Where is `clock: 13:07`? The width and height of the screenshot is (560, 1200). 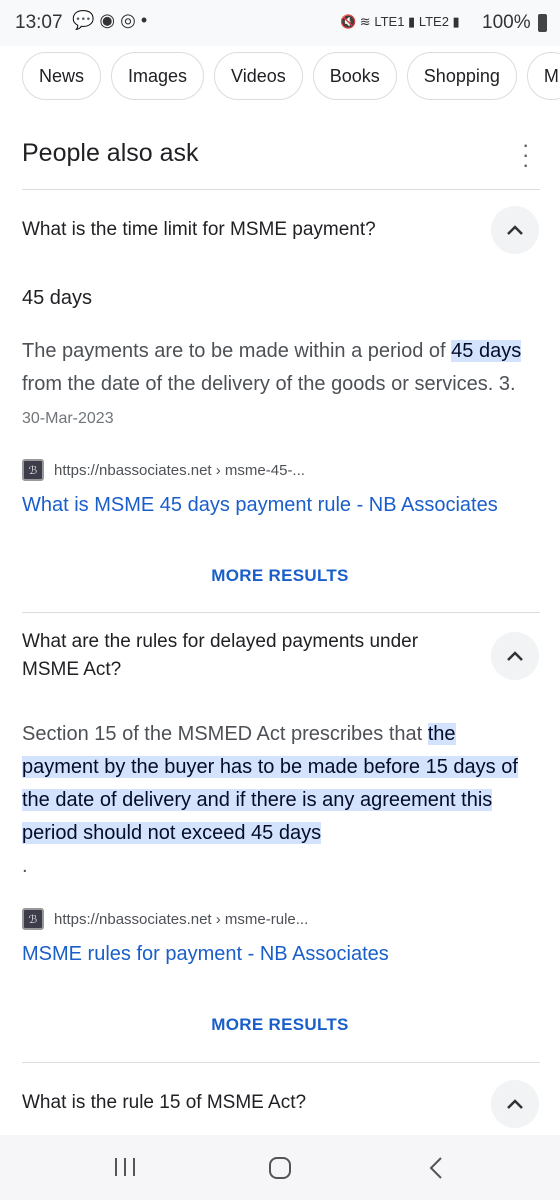
clock: 13:07 is located at coordinates (39, 22).